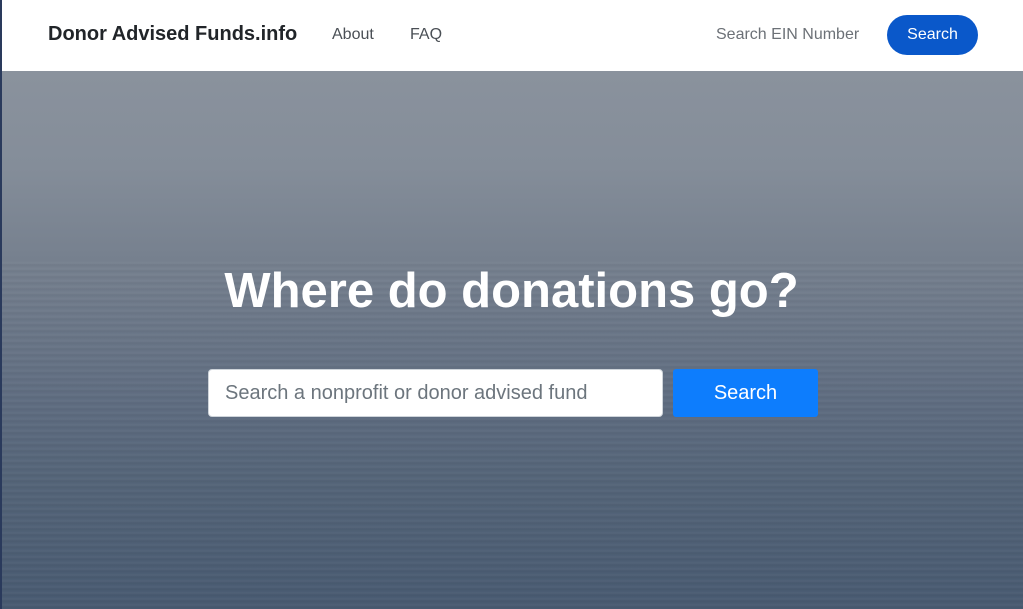 The height and width of the screenshot is (609, 1023). I want to click on hero-search-button: Search, so click(745, 393).